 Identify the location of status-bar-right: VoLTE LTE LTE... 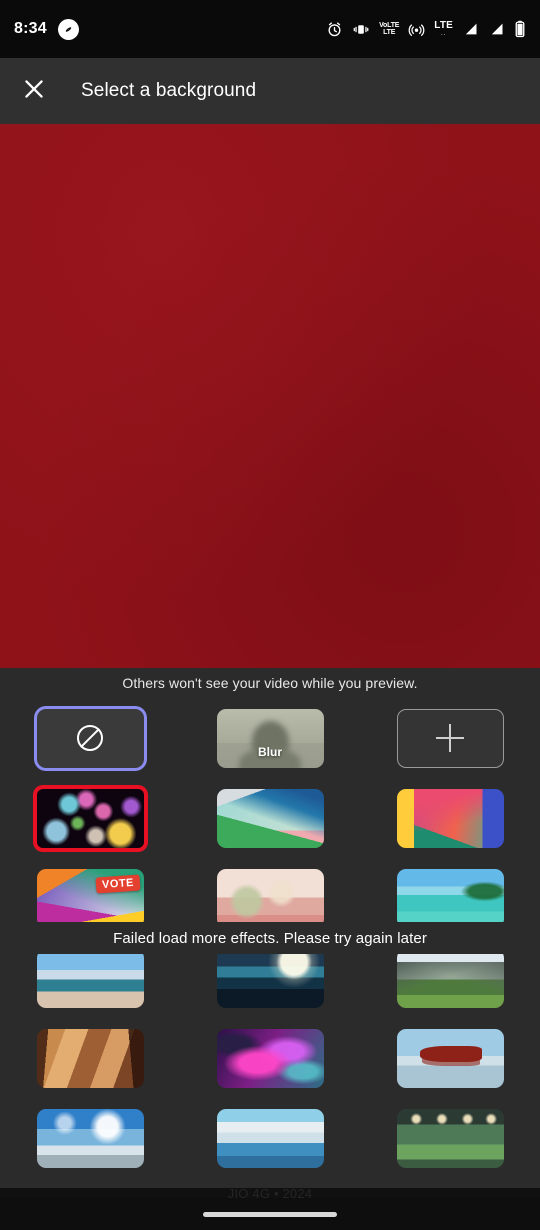
(426, 29).